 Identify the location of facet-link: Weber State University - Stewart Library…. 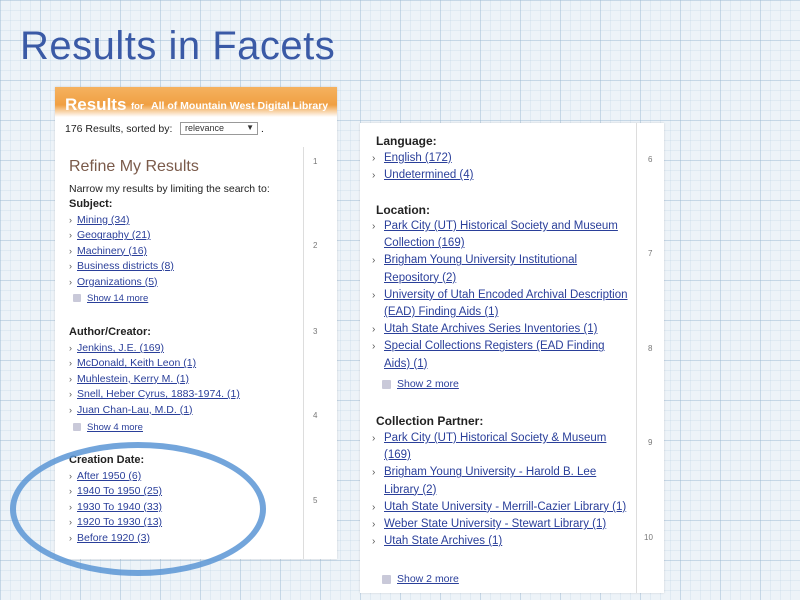
(495, 524).